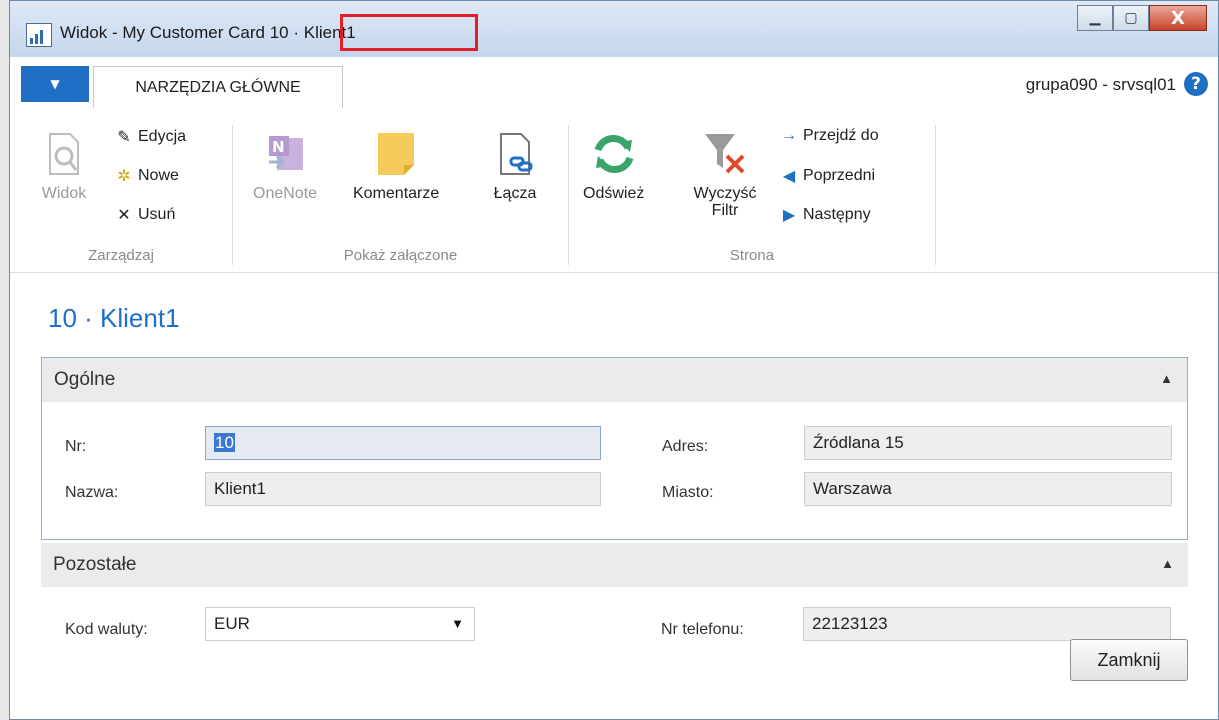 Image resolution: width=1219 pixels, height=720 pixels. Describe the element at coordinates (95, 564) in the screenshot. I see `fasttab-other-title: Pozostałe` at that location.